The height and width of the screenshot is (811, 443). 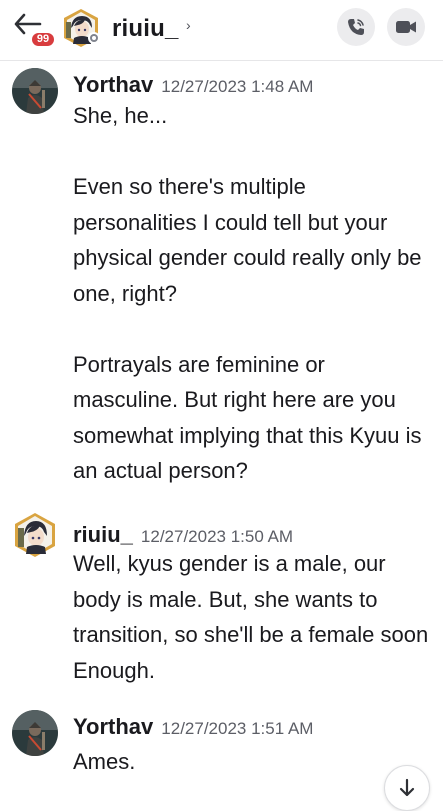 I want to click on arrow-down-icon, so click(x=407, y=787).